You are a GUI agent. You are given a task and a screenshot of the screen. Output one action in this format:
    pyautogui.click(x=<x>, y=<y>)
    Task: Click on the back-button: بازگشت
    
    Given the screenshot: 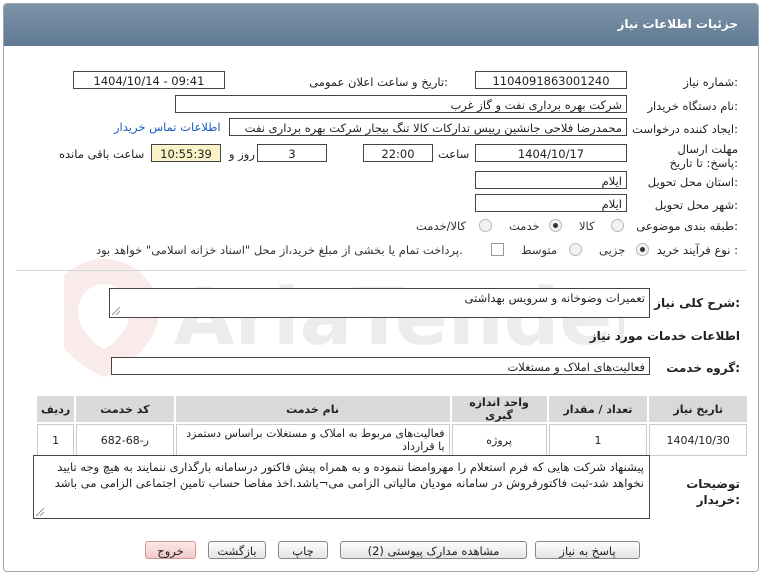 What is the action you would take?
    pyautogui.click(x=237, y=550)
    